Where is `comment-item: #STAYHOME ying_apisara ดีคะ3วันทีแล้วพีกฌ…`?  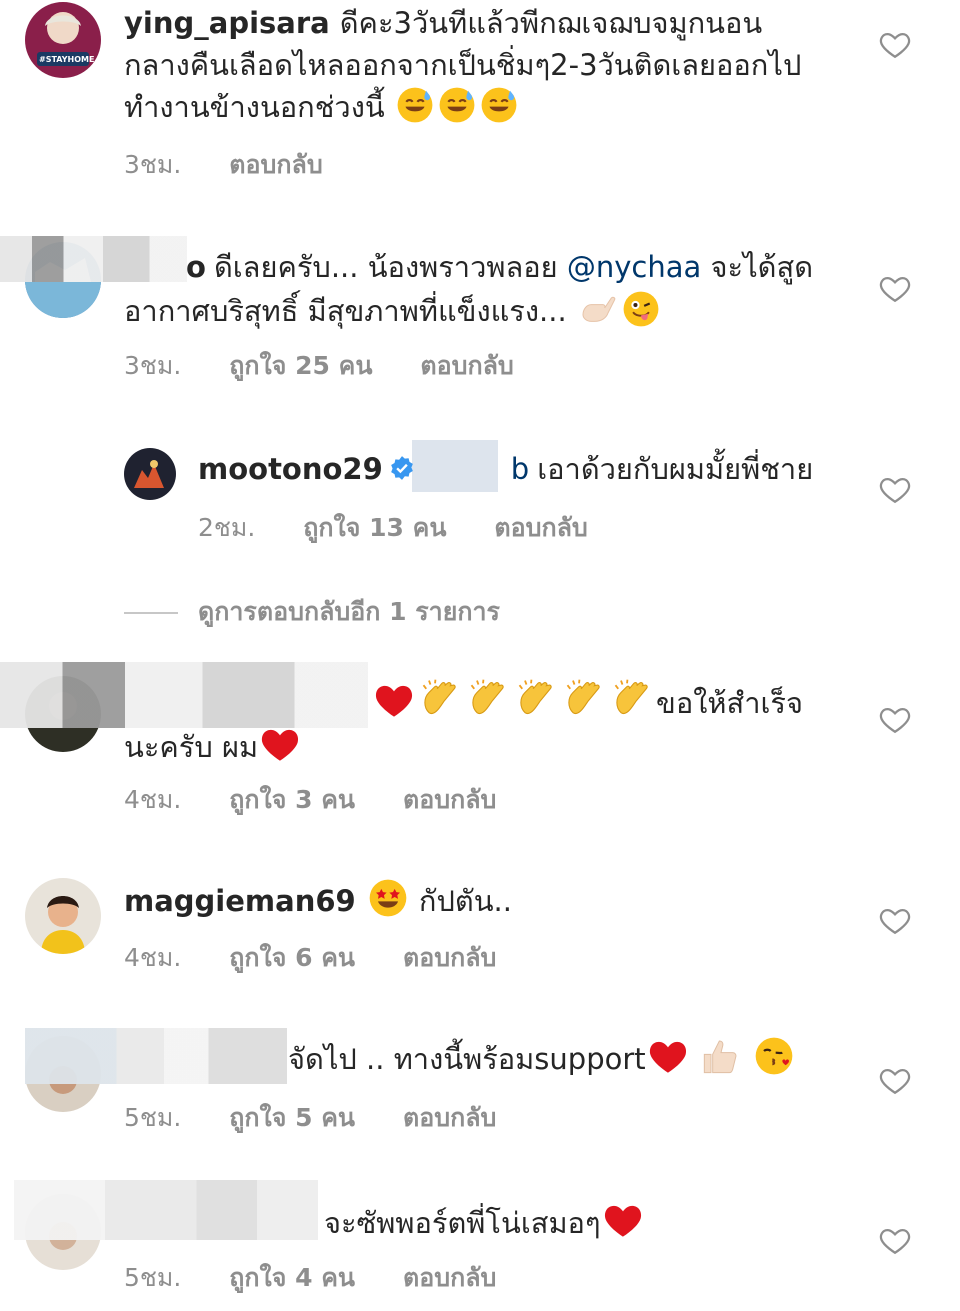
comment-item: #STAYHOME ying_apisara ดีคะ3วันทีแล้วพีกฌ… is located at coordinates (480, 95).